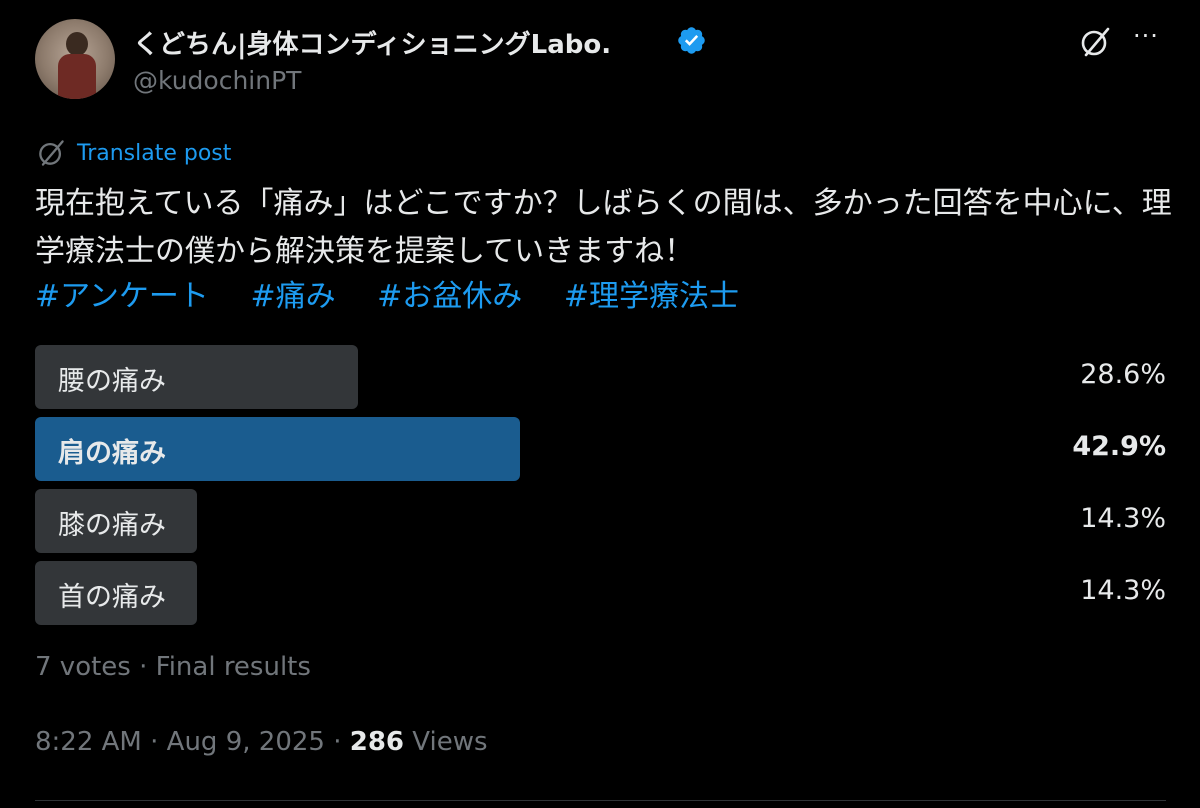 The height and width of the screenshot is (808, 1200). Describe the element at coordinates (77, 76) in the screenshot. I see `avatar-body` at that location.